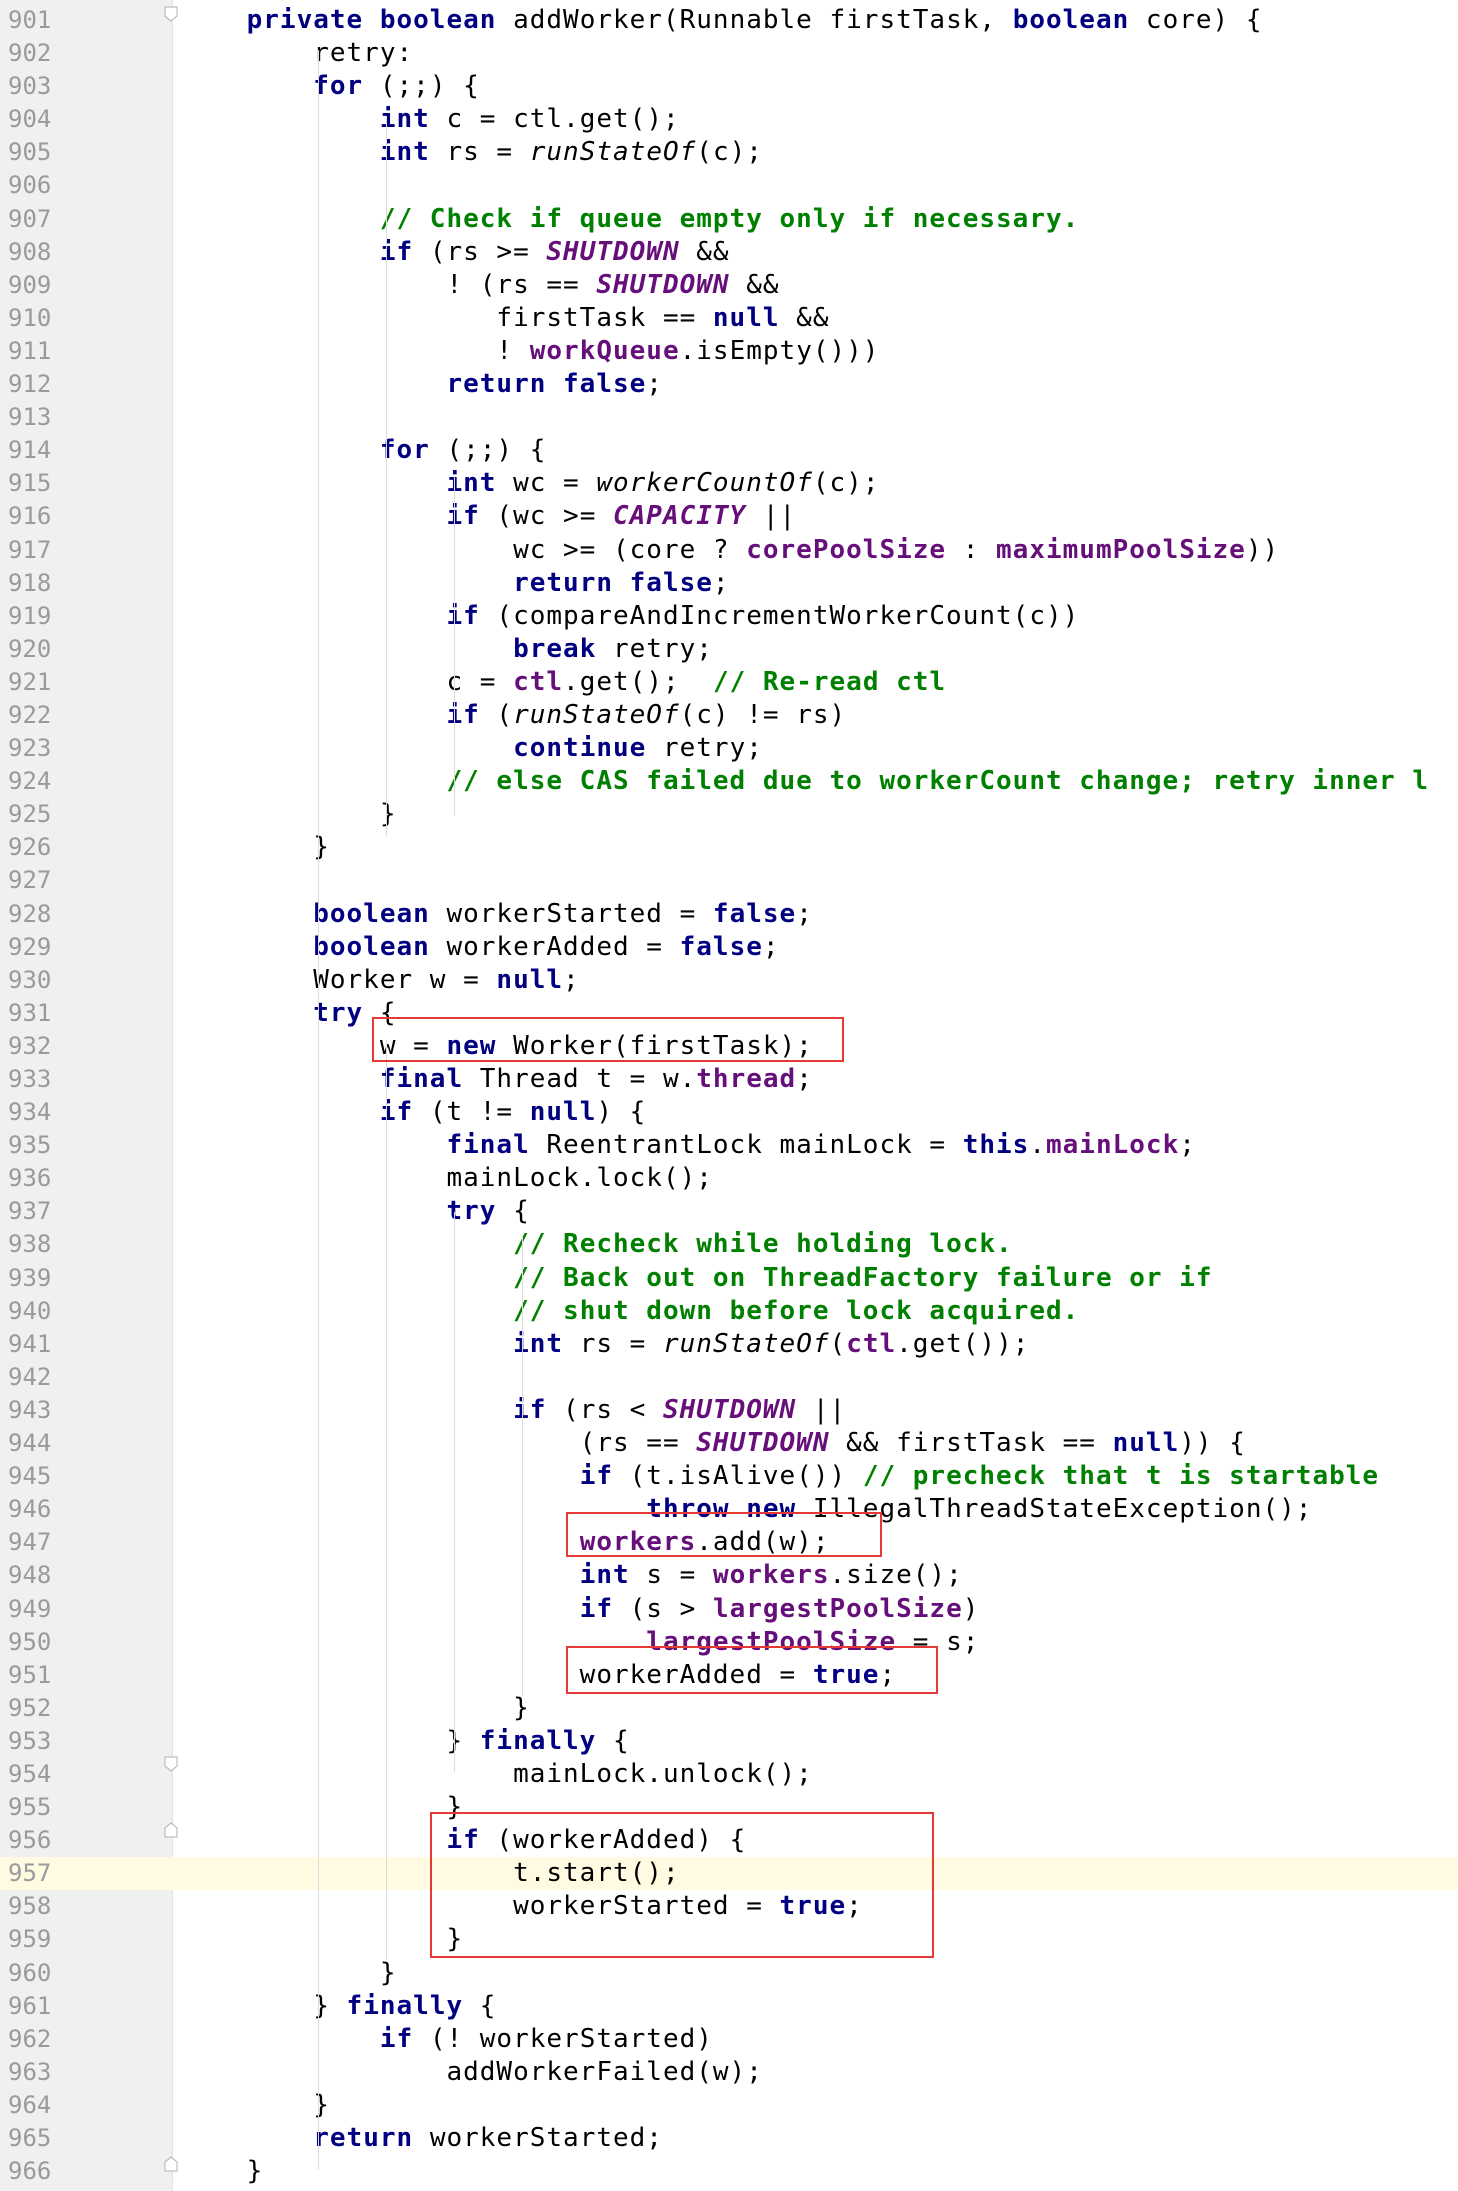 The width and height of the screenshot is (1458, 2191). Describe the element at coordinates (496, 1773) in the screenshot. I see `code-token: mainLock.unlock();` at that location.